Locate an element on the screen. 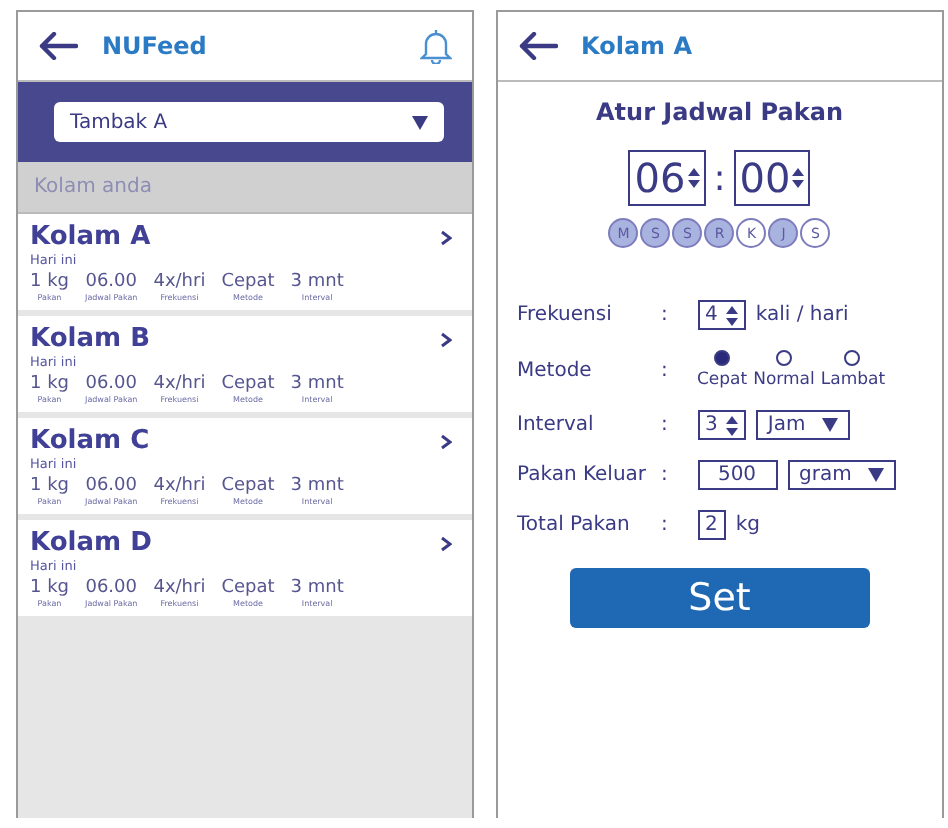 The height and width of the screenshot is (828, 948). minute-spinner: 00 is located at coordinates (772, 178).